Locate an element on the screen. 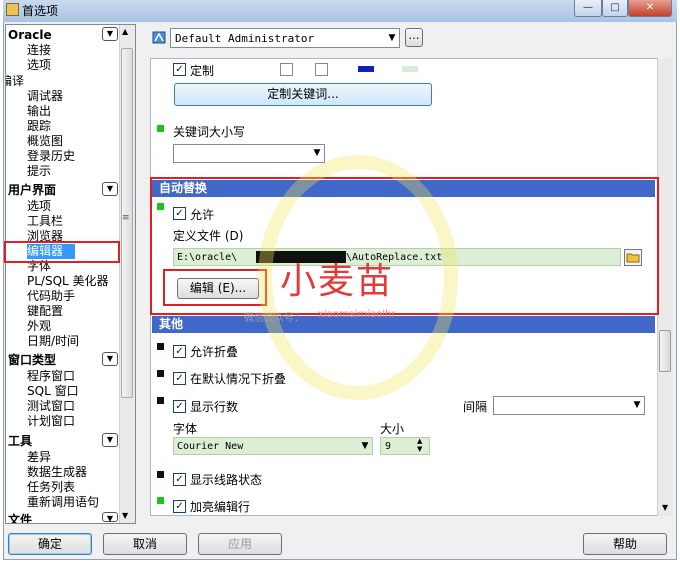  window-title: 首选项 is located at coordinates (40, 11).